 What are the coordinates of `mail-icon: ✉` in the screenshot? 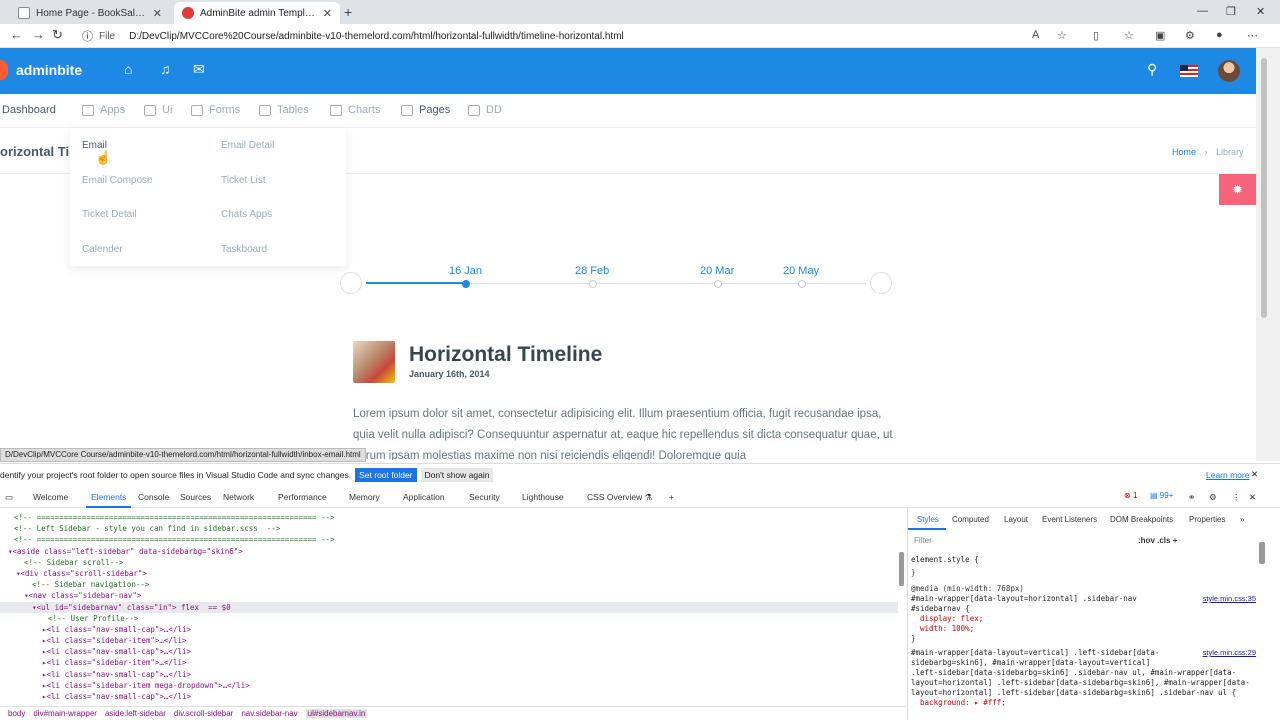 It's located at (199, 69).